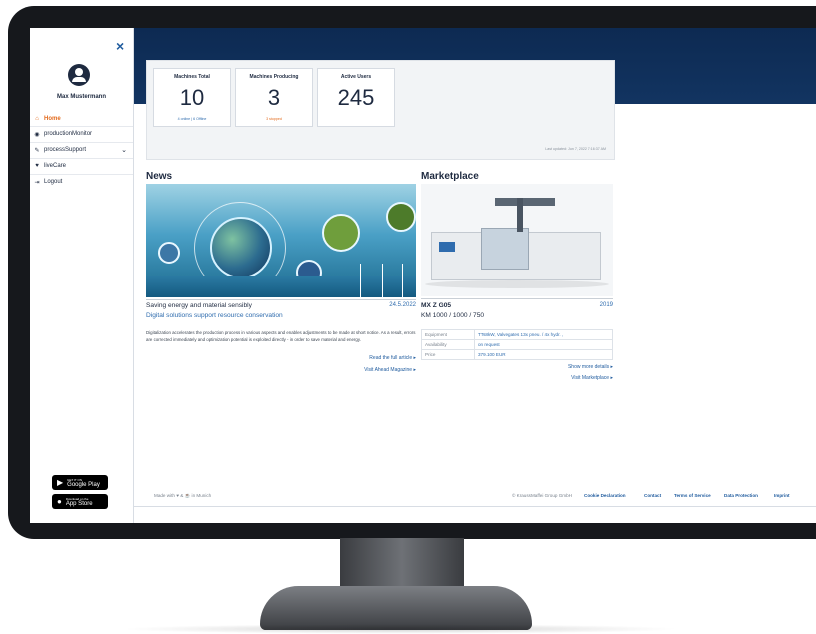 This screenshot has width=816, height=634. I want to click on data-protection-link: Data Protection, so click(741, 495).